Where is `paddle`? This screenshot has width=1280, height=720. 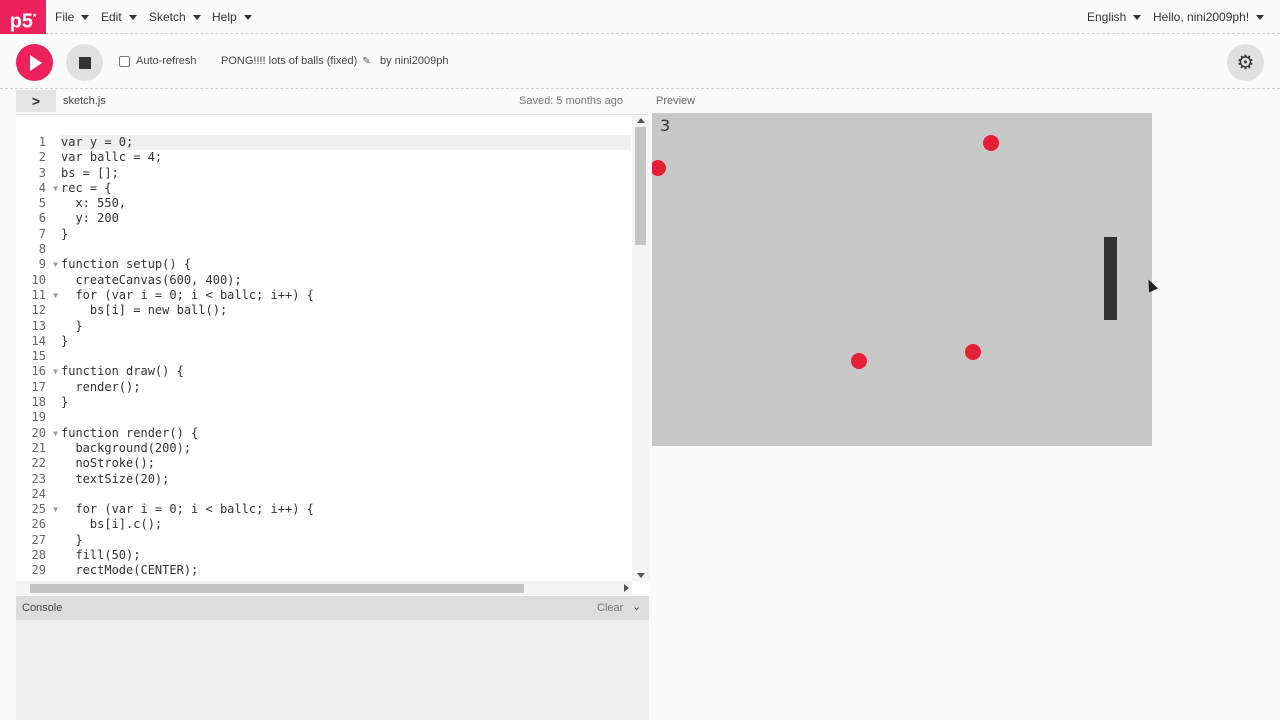
paddle is located at coordinates (1110, 278).